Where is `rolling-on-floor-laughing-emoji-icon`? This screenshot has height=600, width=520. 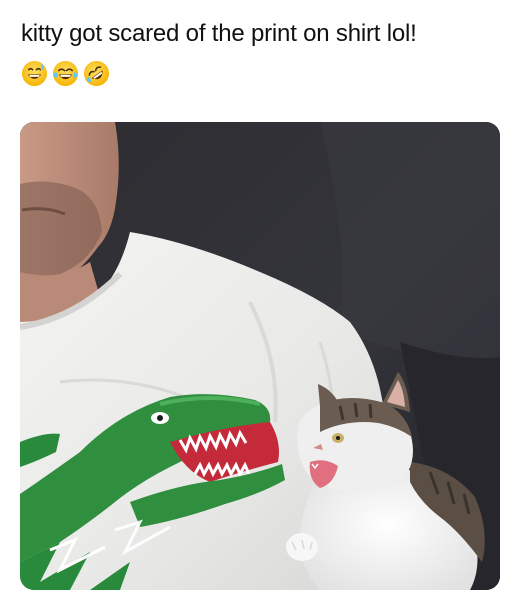
rolling-on-floor-laughing-emoji-icon is located at coordinates (96, 73).